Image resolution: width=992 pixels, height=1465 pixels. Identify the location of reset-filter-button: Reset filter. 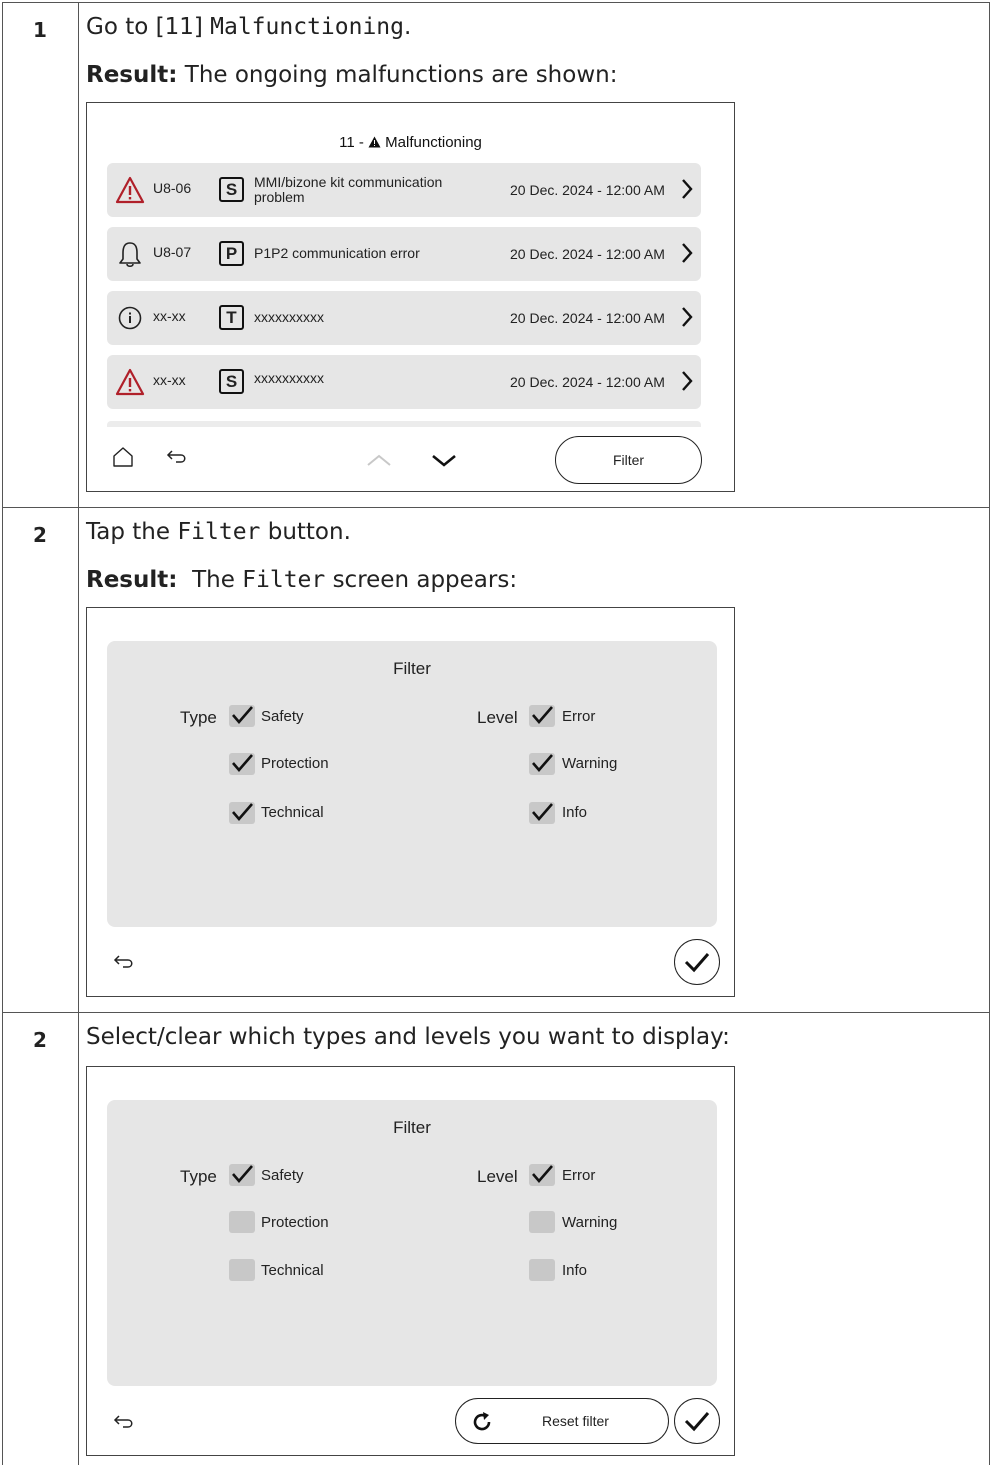
(562, 1421).